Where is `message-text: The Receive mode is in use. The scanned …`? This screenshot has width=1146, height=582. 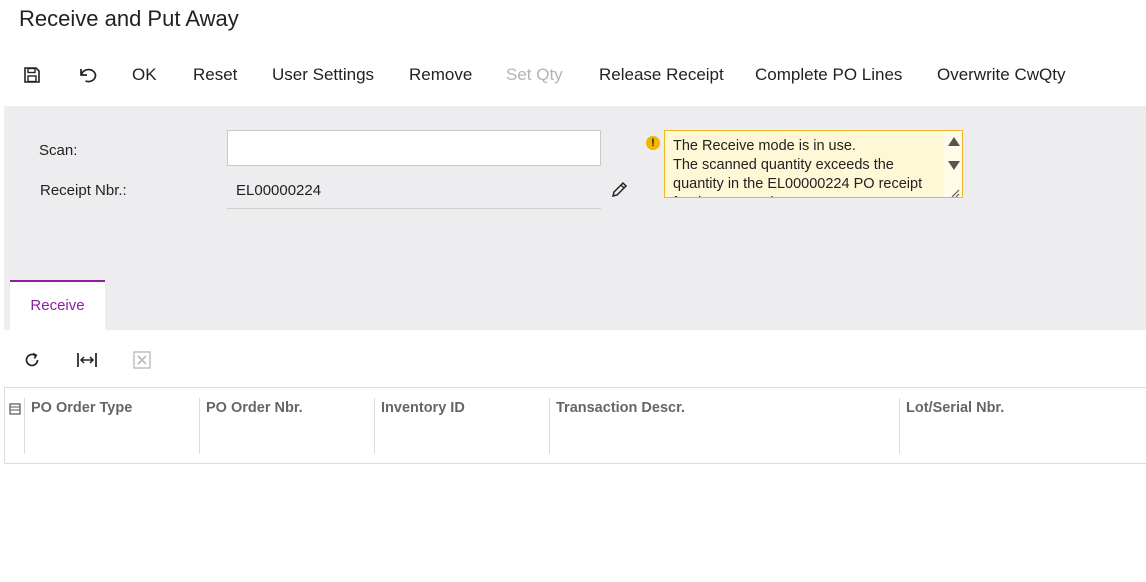
message-text: The Receive mode is in use. The scanned … is located at coordinates (807, 167).